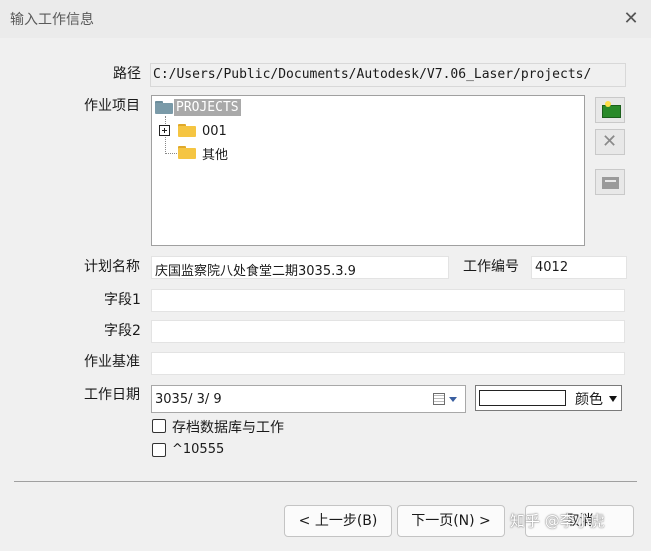 The image size is (651, 551). I want to click on tree-item-001: 001, so click(214, 131).